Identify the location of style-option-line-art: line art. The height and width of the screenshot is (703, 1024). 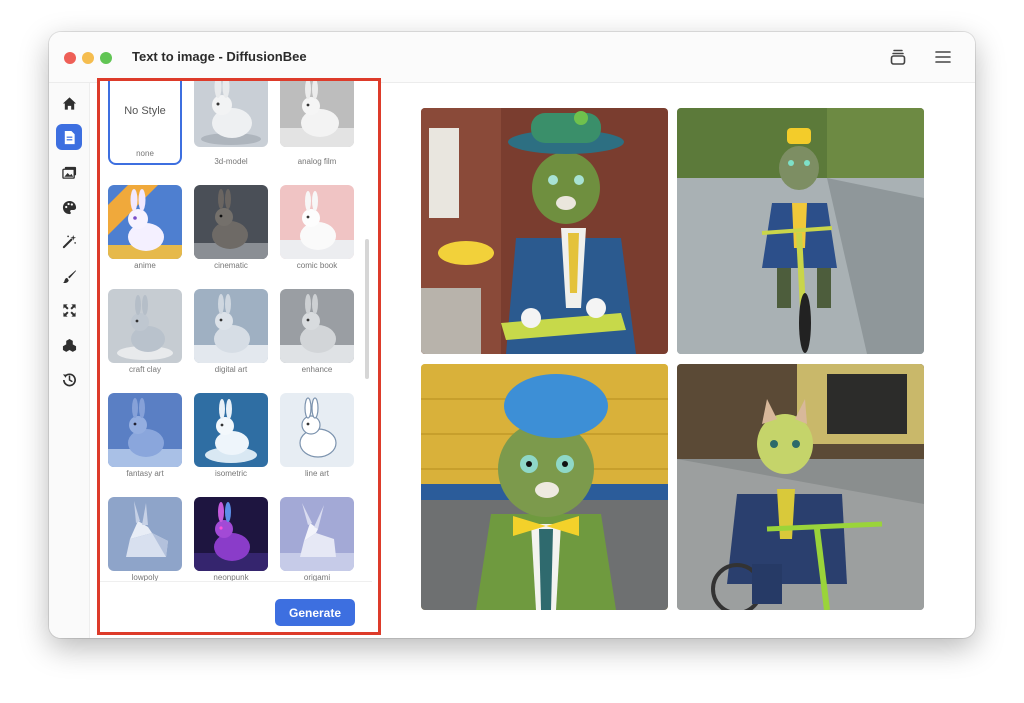
(317, 441).